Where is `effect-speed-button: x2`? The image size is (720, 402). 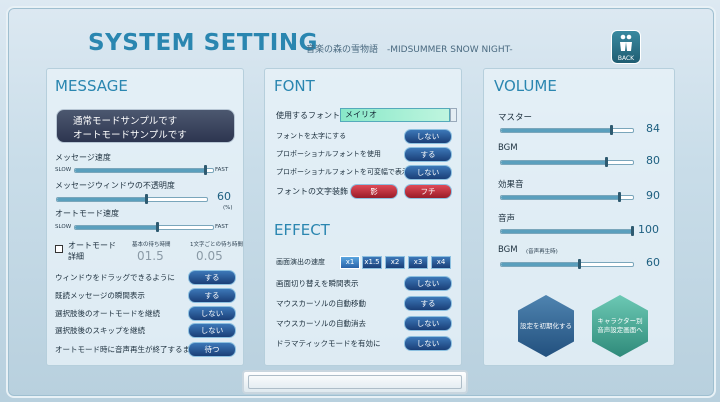
effect-speed-button: x2 is located at coordinates (395, 262).